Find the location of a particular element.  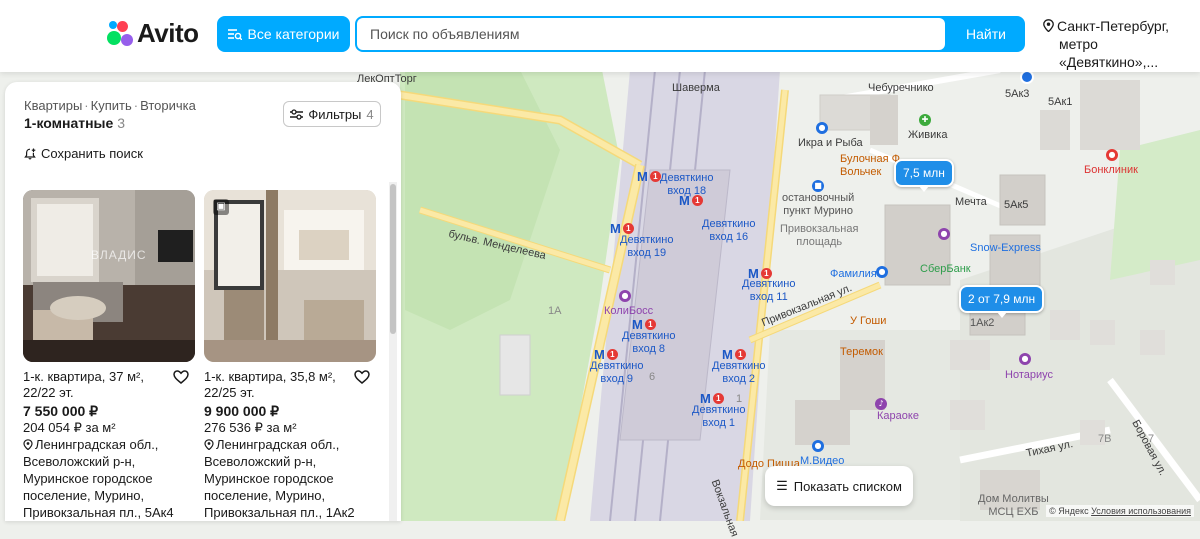

map-poi-label: Караоке is located at coordinates (898, 416).